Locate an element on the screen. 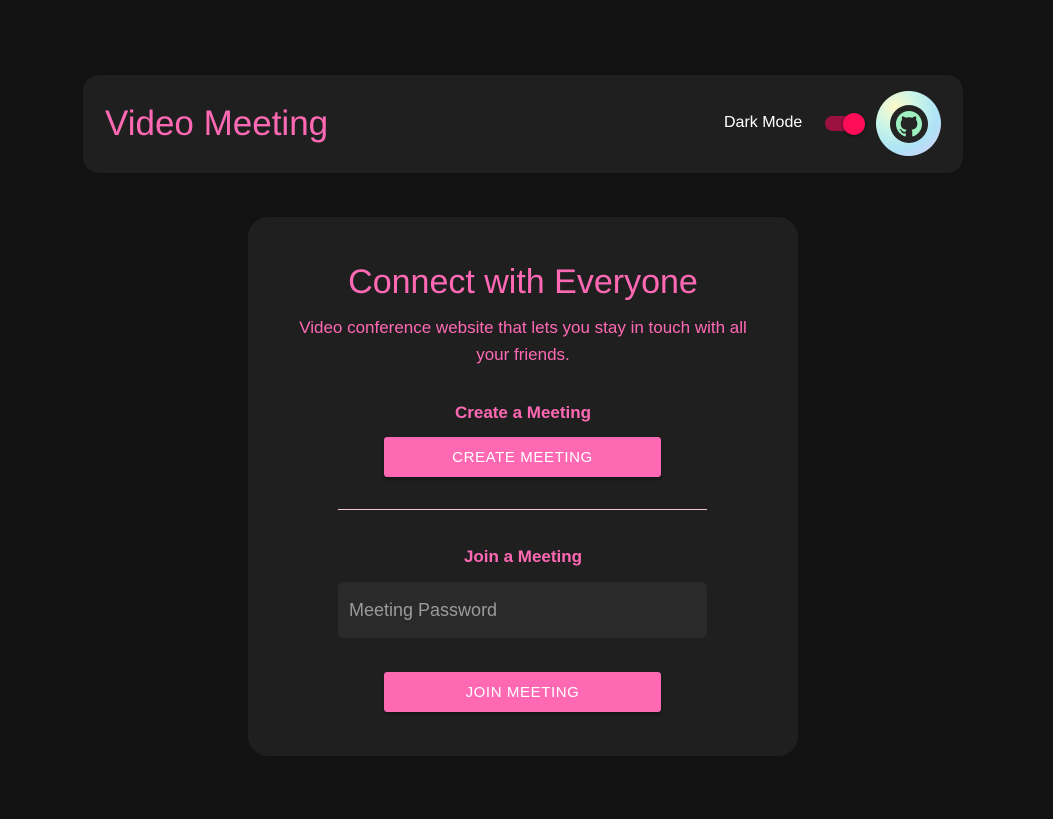  dark-mode-toggle is located at coordinates (846, 124).